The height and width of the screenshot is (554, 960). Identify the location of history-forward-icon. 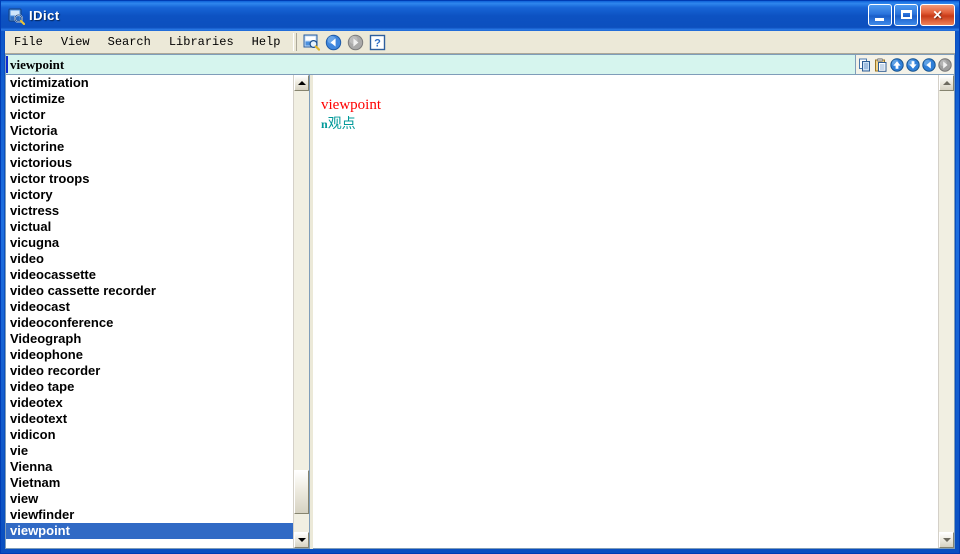
(945, 64).